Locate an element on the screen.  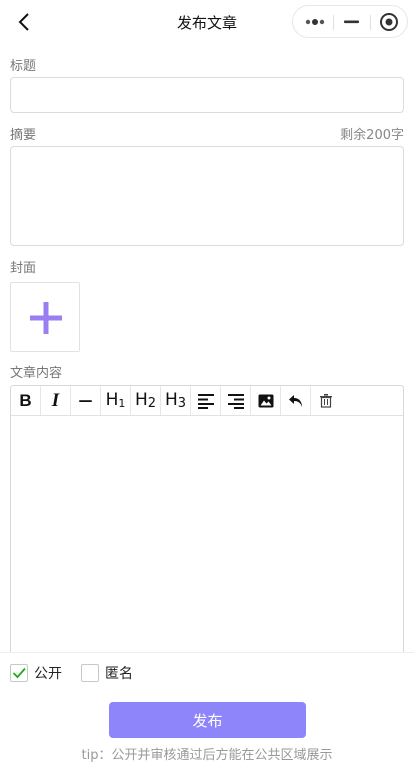
align-right-button is located at coordinates (236, 400).